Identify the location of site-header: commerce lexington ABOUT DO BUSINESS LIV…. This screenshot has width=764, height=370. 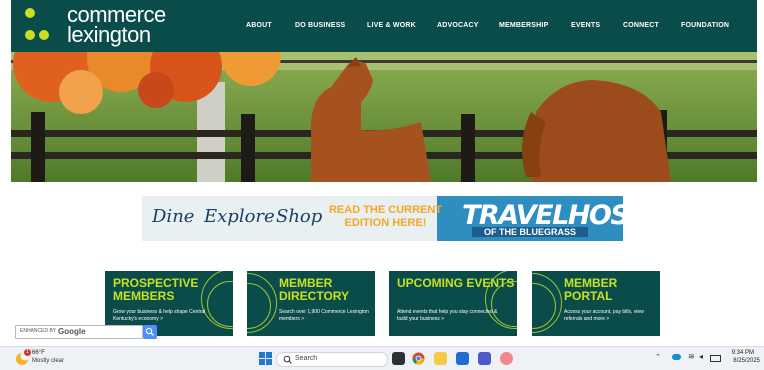
(384, 26).